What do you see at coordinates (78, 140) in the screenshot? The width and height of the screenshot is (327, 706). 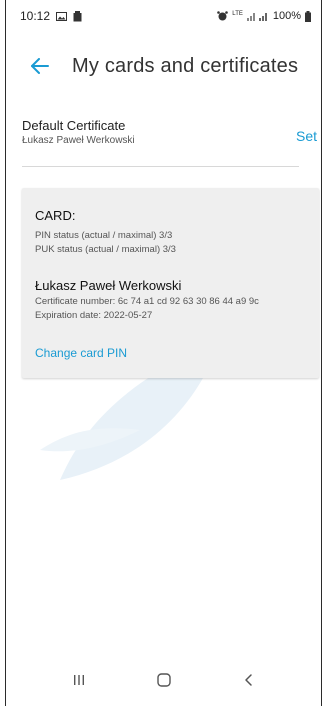 I see `default-certificate-name: Łukasz Paweł Werkowski` at bounding box center [78, 140].